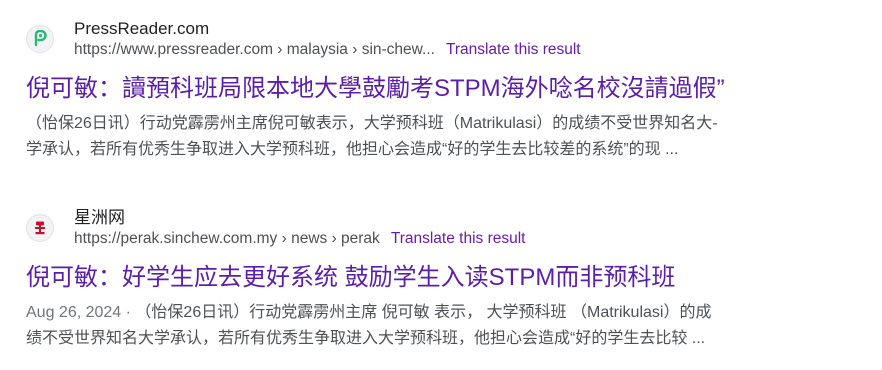 The height and width of the screenshot is (370, 882). What do you see at coordinates (40, 39) in the screenshot?
I see `pressreader-logo-icon` at bounding box center [40, 39].